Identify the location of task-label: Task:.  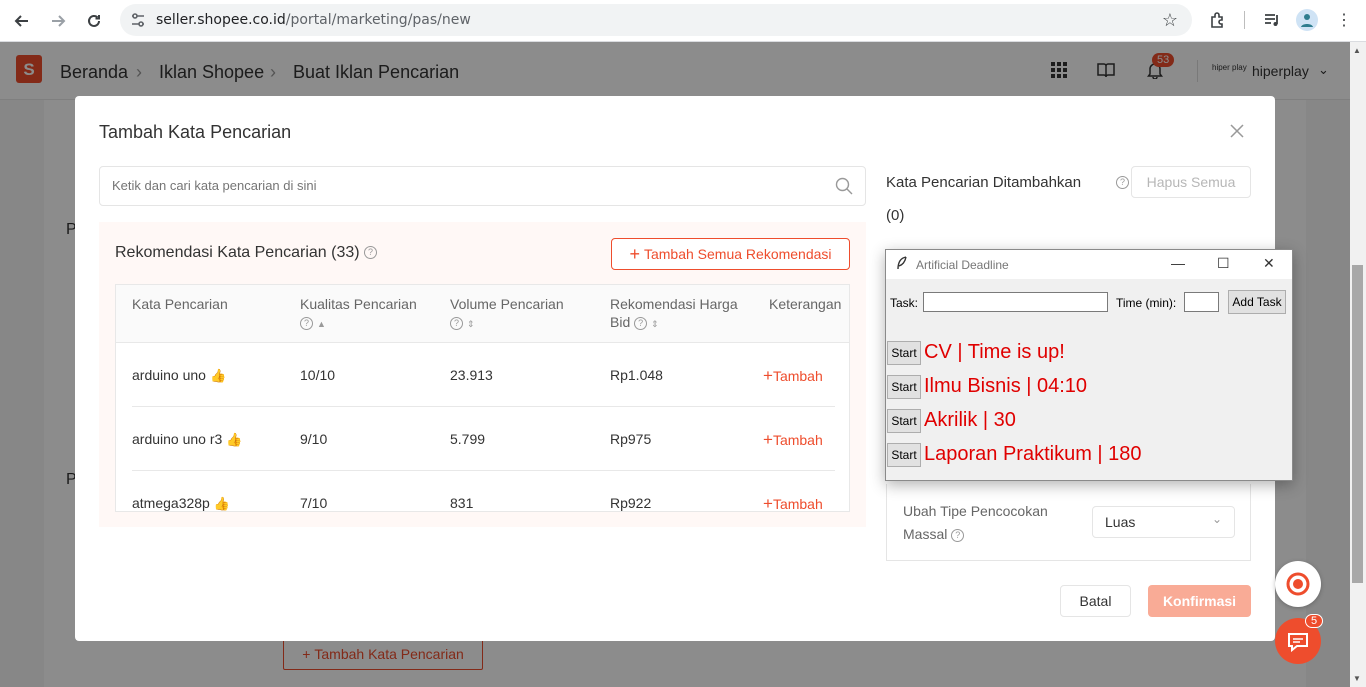
(904, 303).